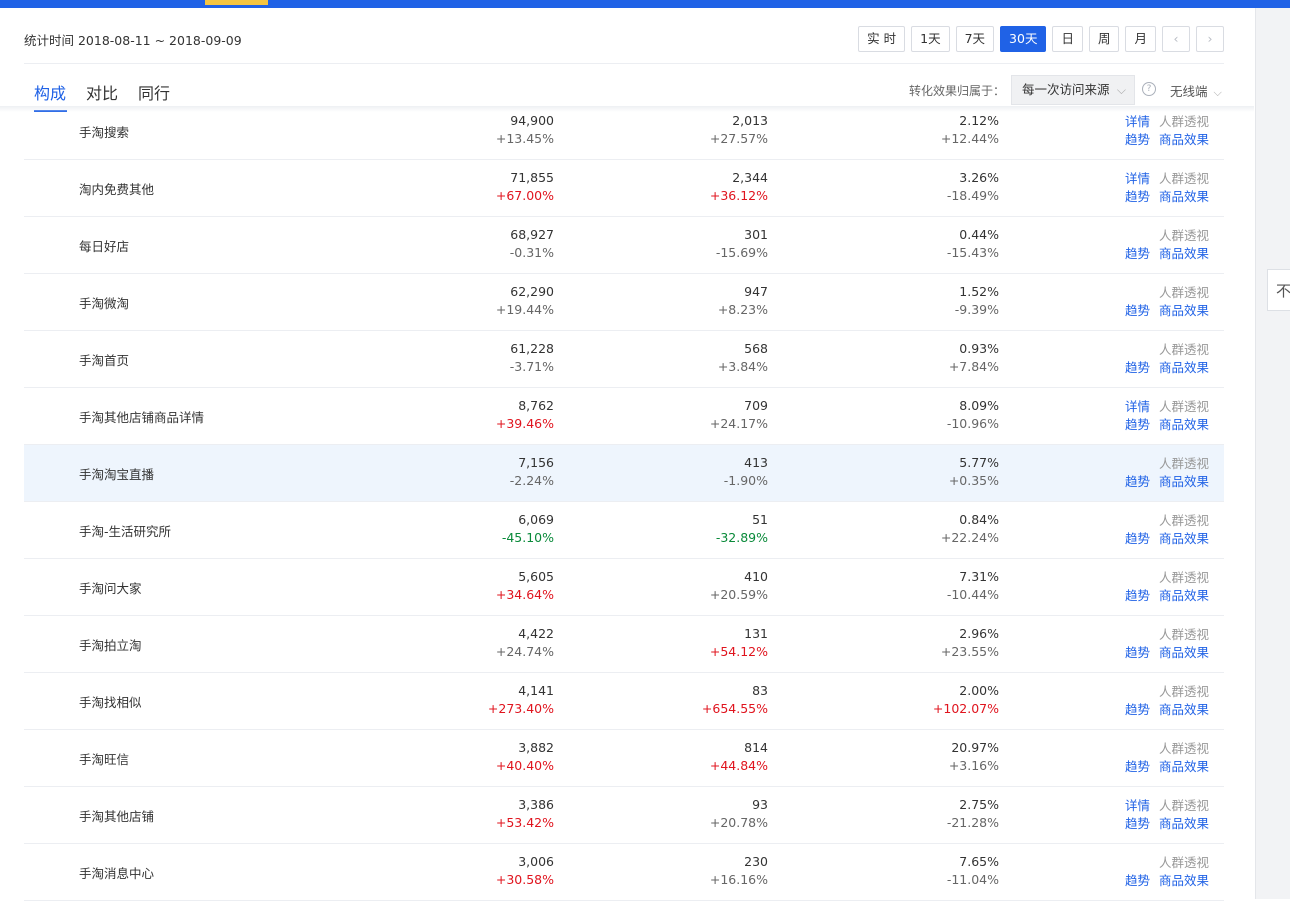  What do you see at coordinates (969, 138) in the screenshot?
I see `metric-change: +12.44%` at bounding box center [969, 138].